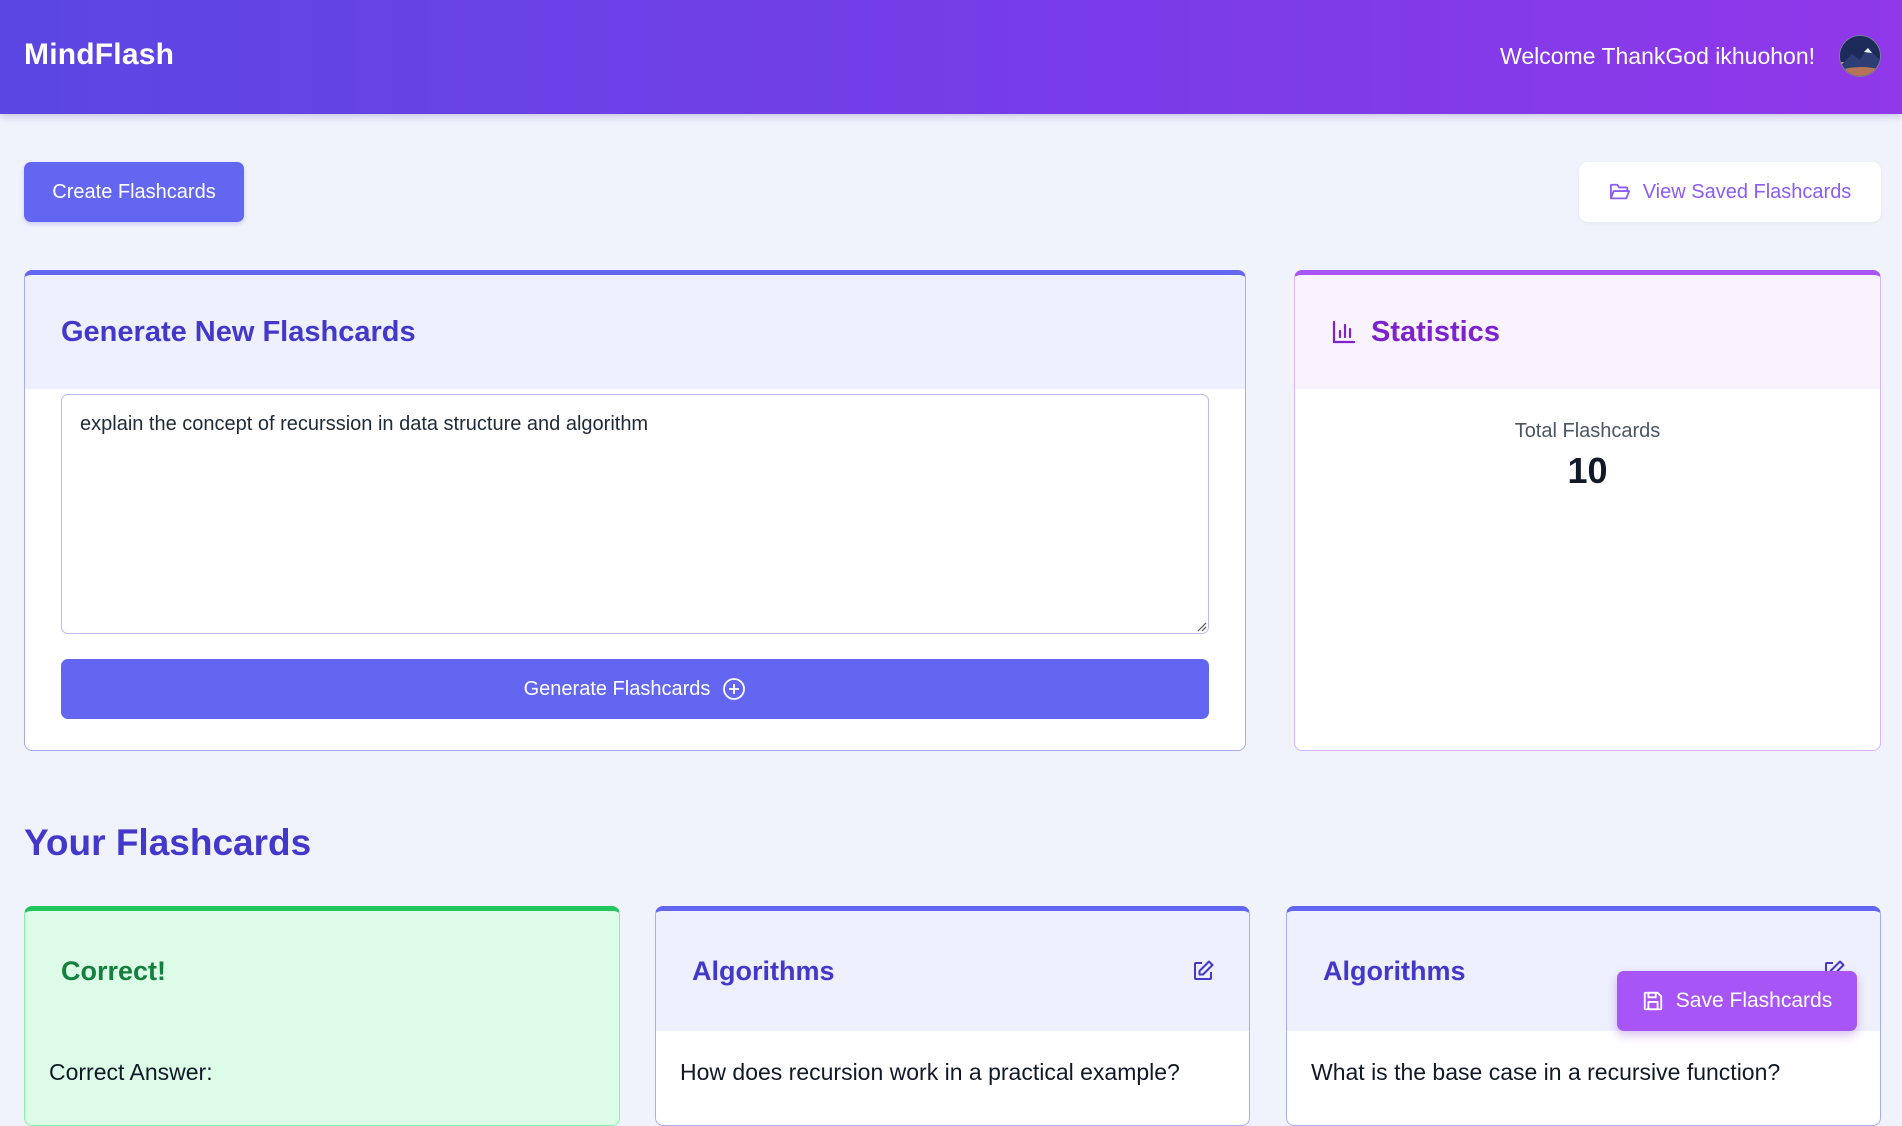  Describe the element at coordinates (322, 971) in the screenshot. I see `flashcard-header: Correct!` at that location.